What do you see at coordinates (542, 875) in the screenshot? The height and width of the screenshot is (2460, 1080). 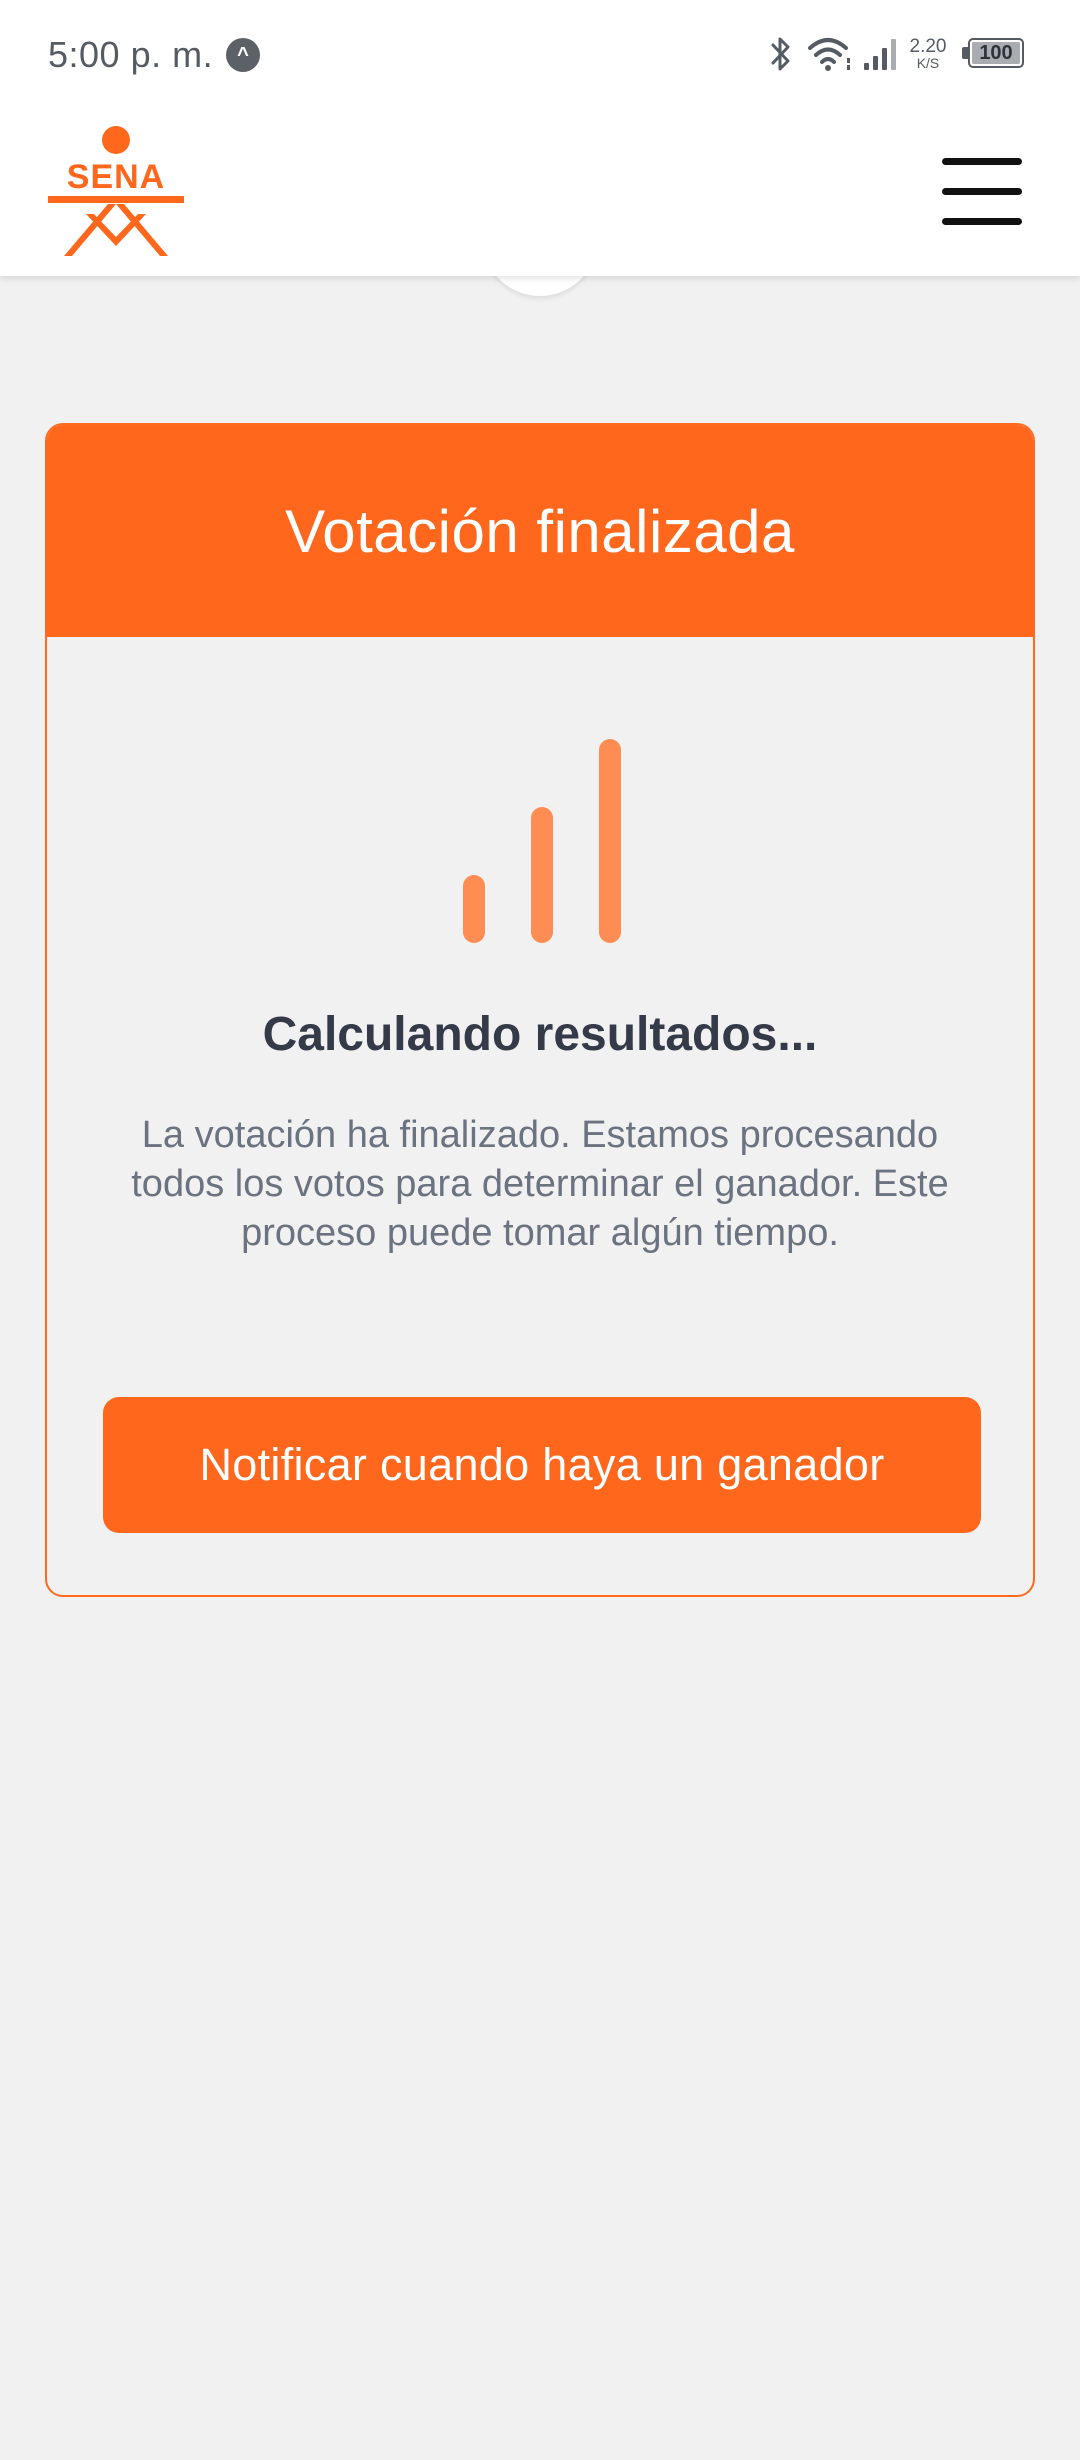 I see `bar-chart-bar-medium` at bounding box center [542, 875].